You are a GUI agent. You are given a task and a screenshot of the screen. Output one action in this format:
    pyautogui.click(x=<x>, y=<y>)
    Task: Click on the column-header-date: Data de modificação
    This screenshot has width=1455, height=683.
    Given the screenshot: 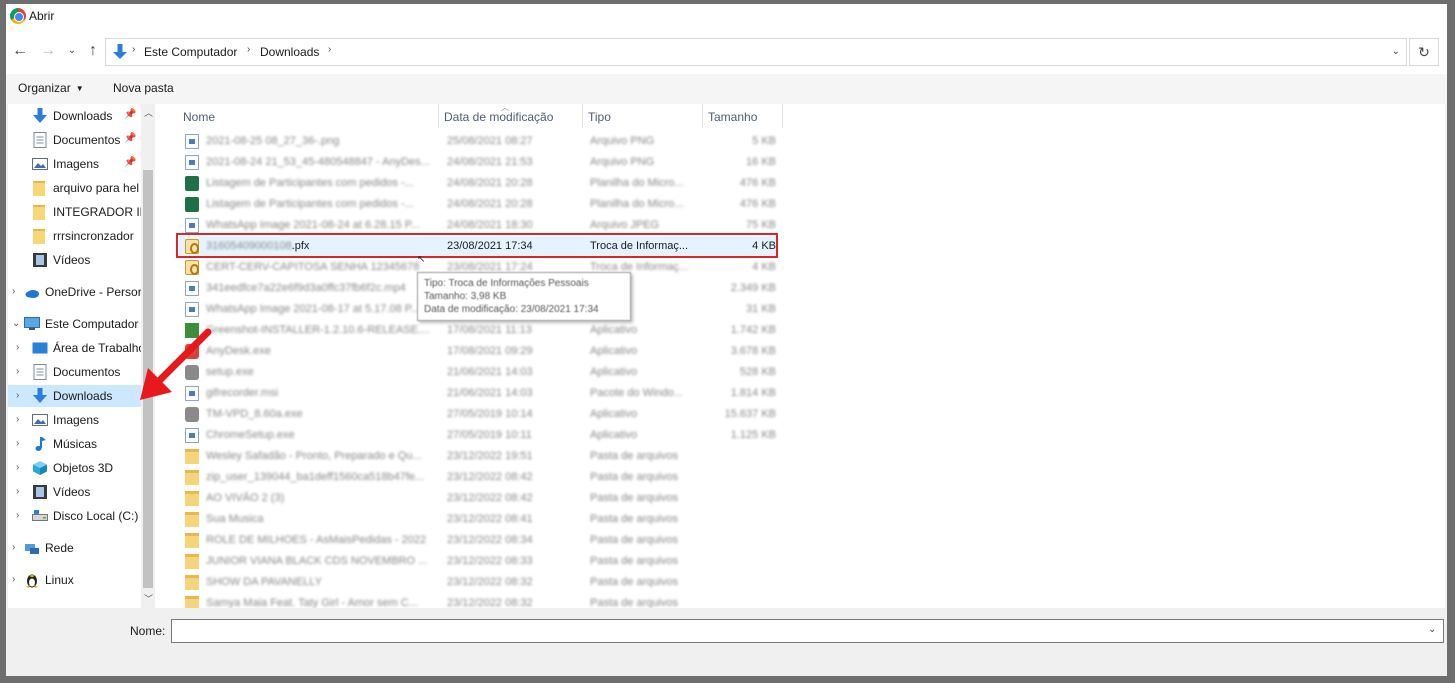 What is the action you would take?
    pyautogui.click(x=498, y=117)
    